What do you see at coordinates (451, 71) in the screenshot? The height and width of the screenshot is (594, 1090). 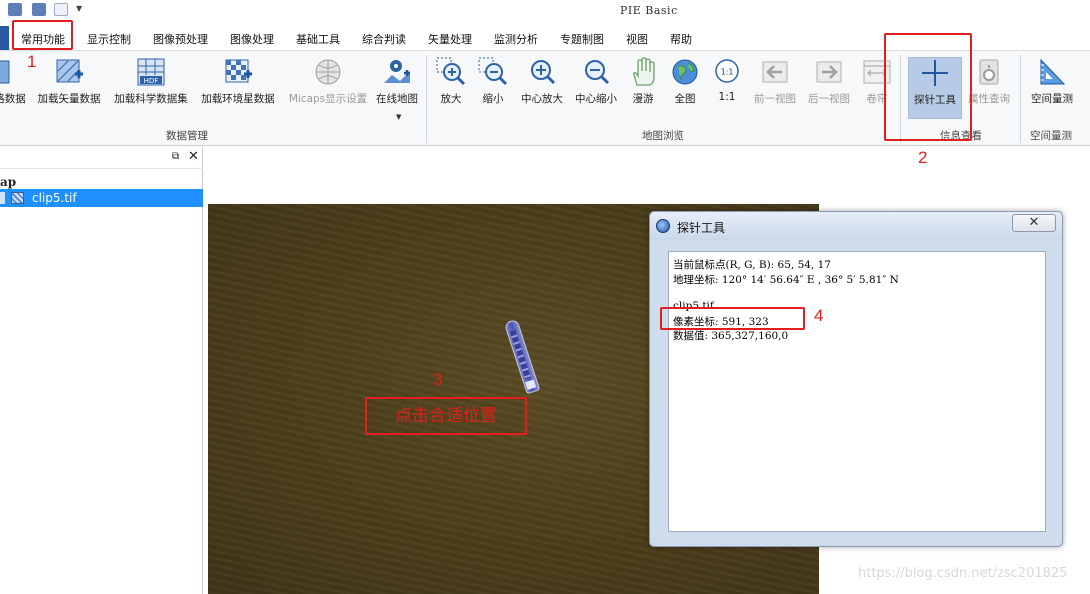 I see `zoom-in-icon` at bounding box center [451, 71].